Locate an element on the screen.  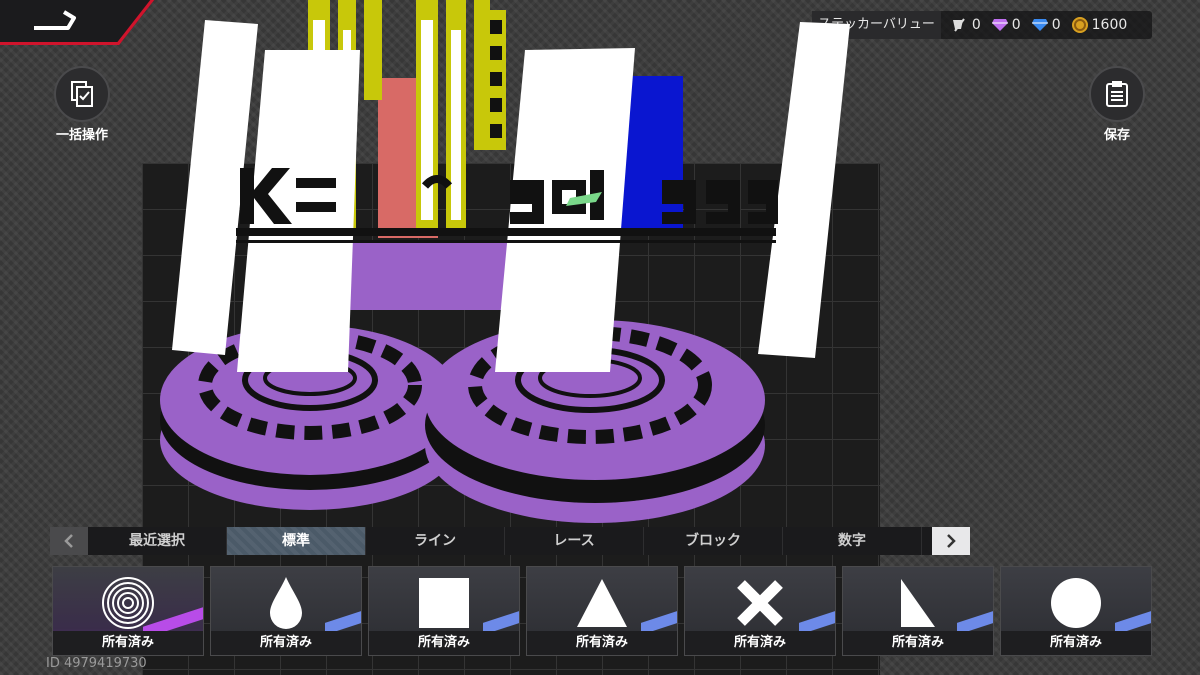
black-text-band is located at coordinates (507, 205).